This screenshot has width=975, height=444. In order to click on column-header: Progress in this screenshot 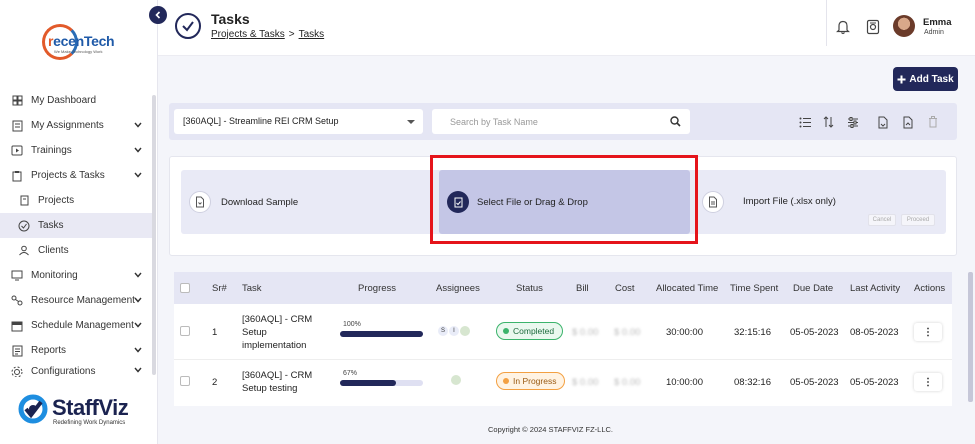, I will do `click(377, 288)`.